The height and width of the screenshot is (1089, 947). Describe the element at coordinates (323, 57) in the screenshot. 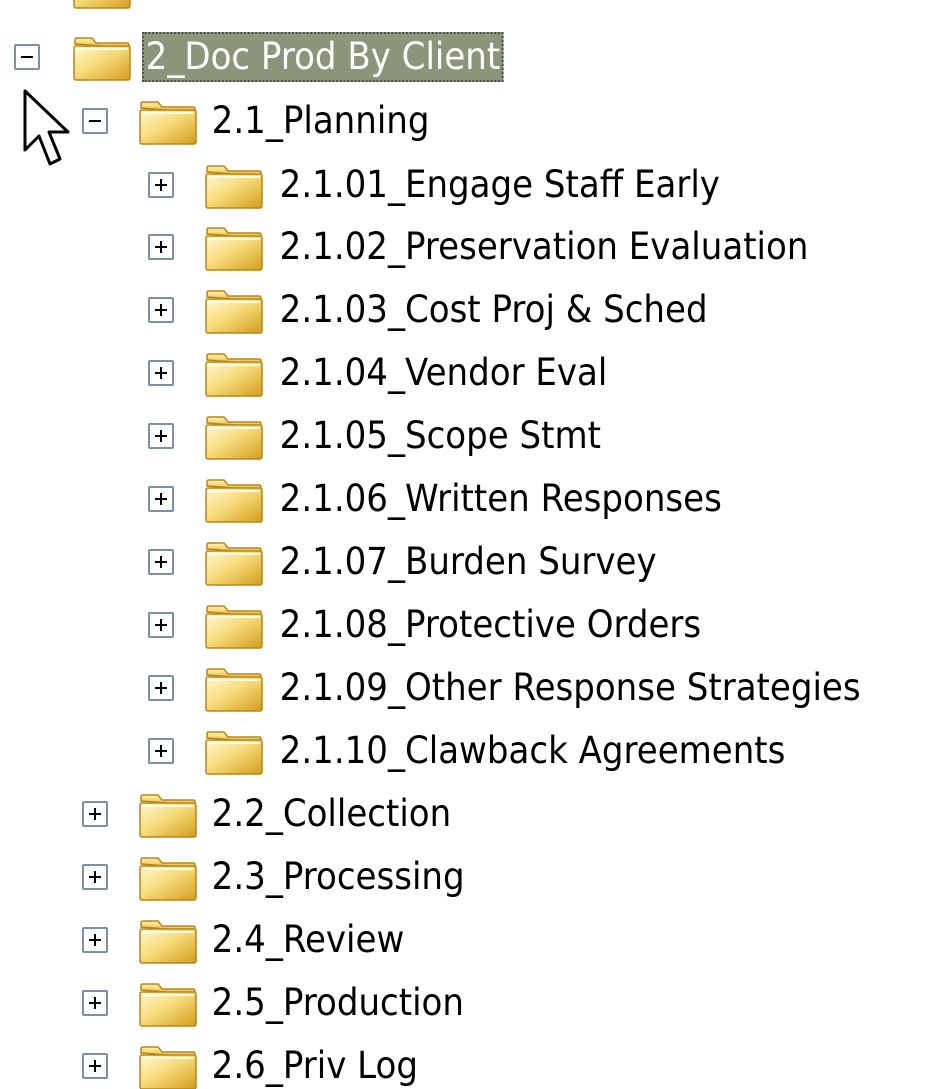

I see `tree-item-root-label: 2_Doc Prod By Client` at that location.